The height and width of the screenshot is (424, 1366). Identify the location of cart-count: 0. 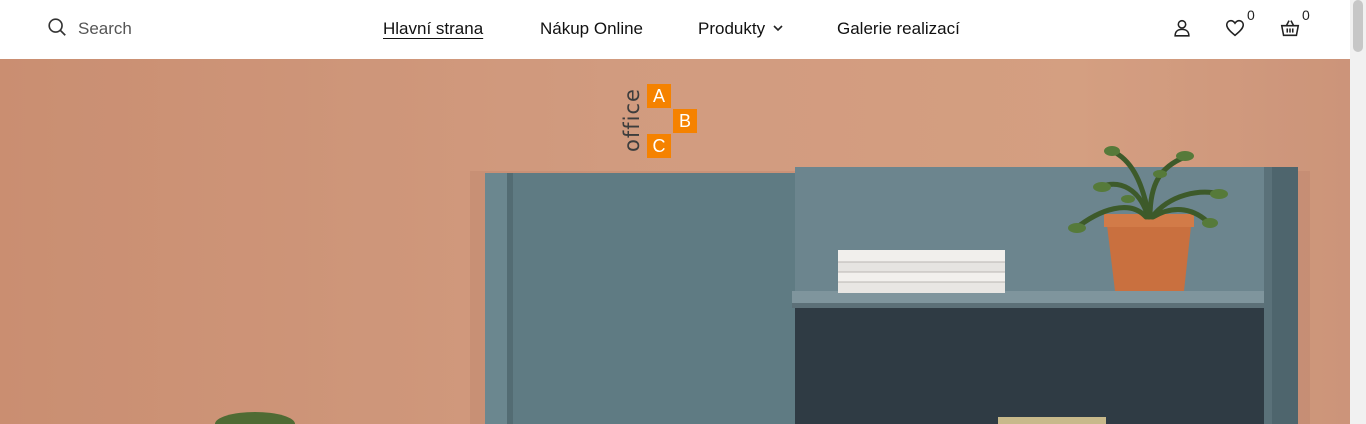
(1306, 15).